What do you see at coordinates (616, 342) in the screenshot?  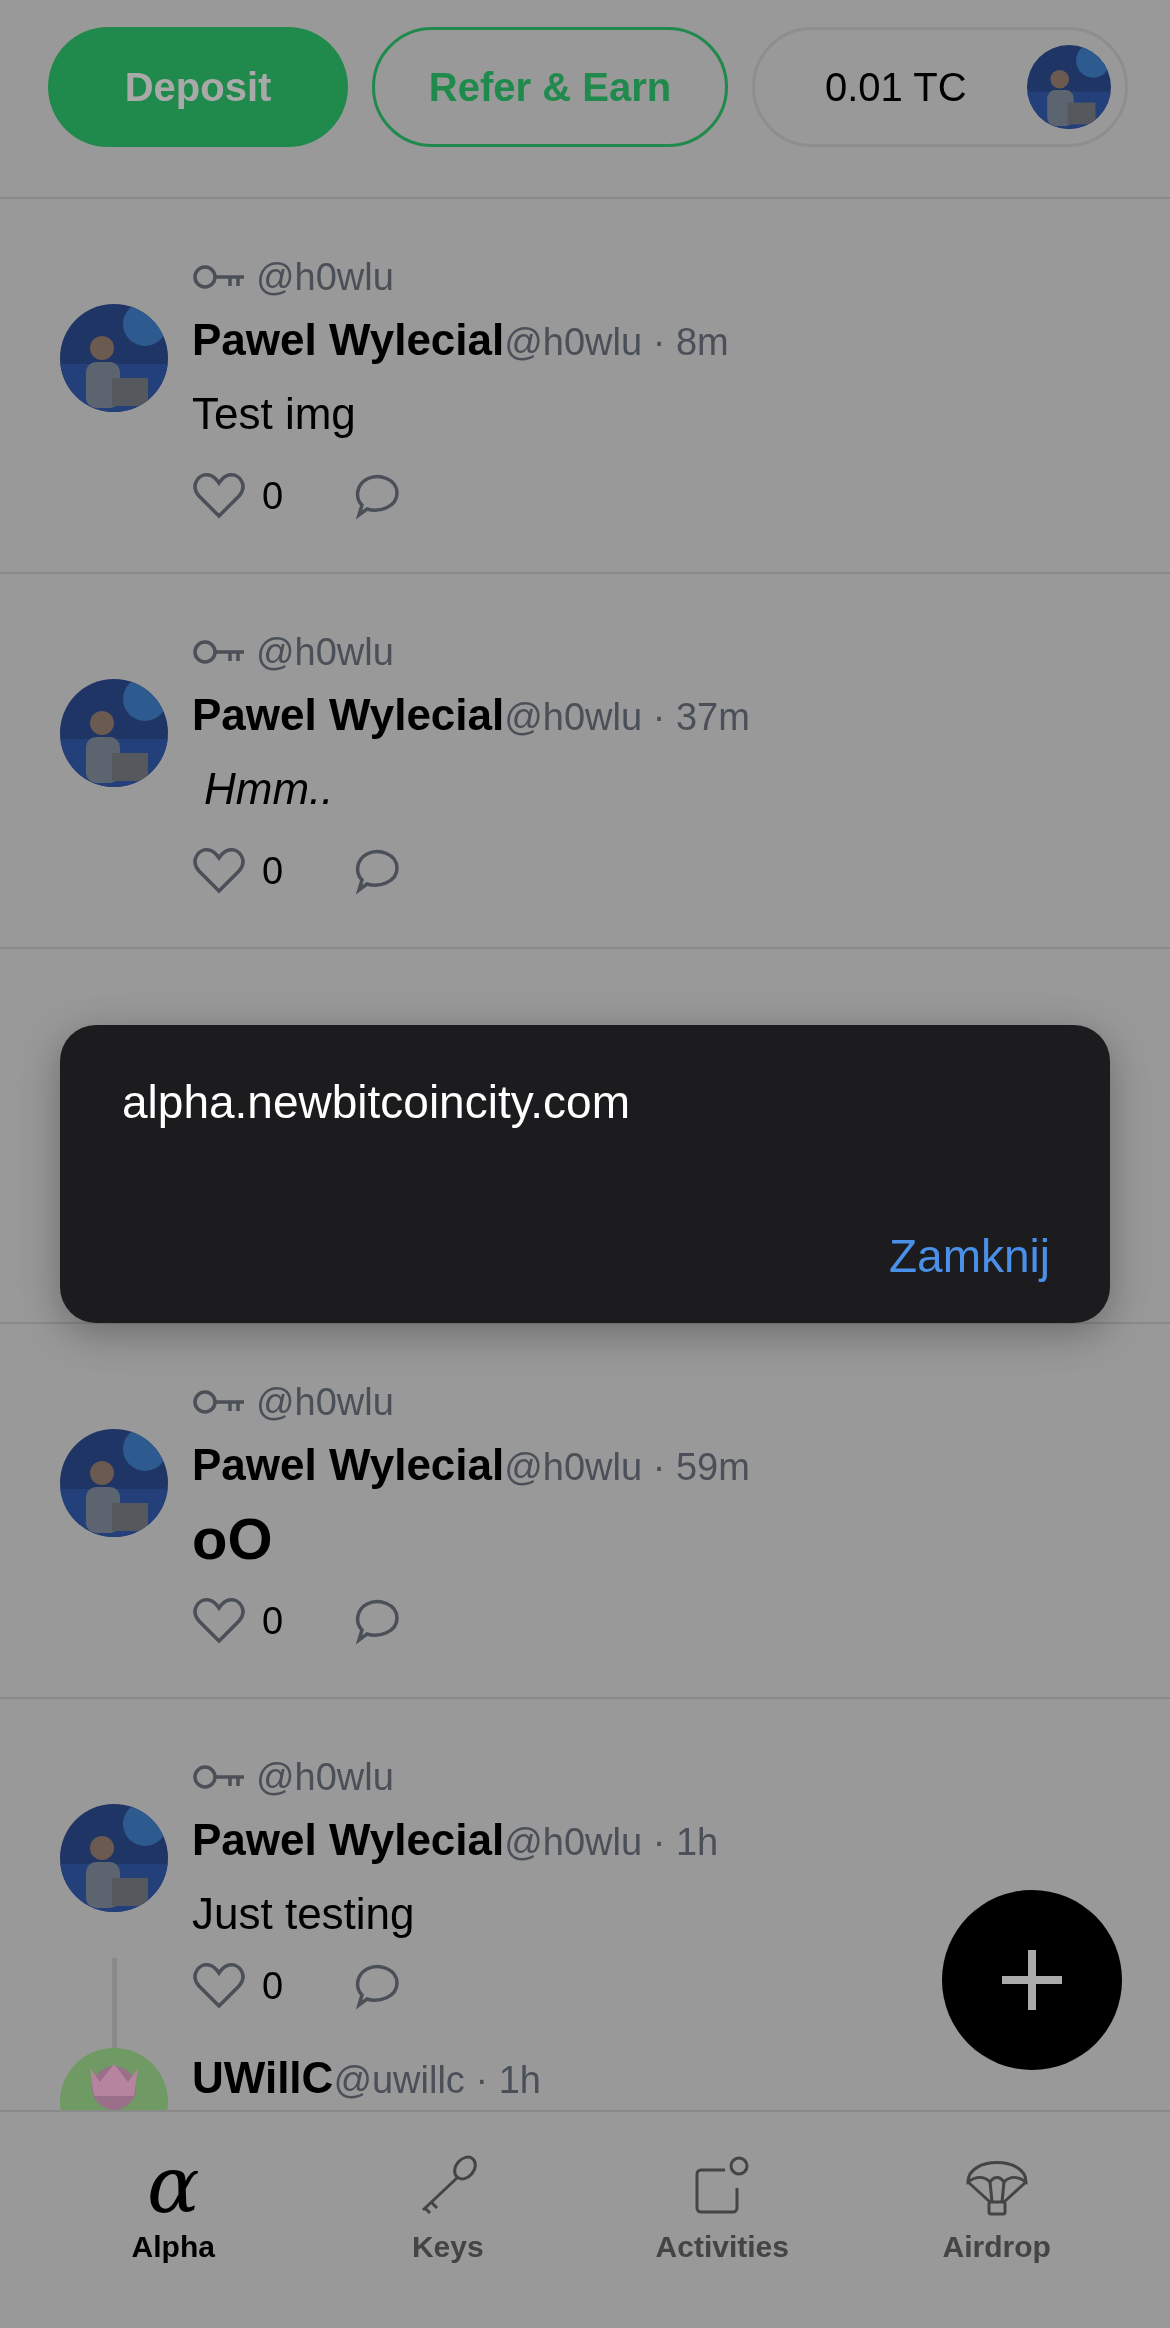 I see `author-handle: @h0wlu · 8m` at bounding box center [616, 342].